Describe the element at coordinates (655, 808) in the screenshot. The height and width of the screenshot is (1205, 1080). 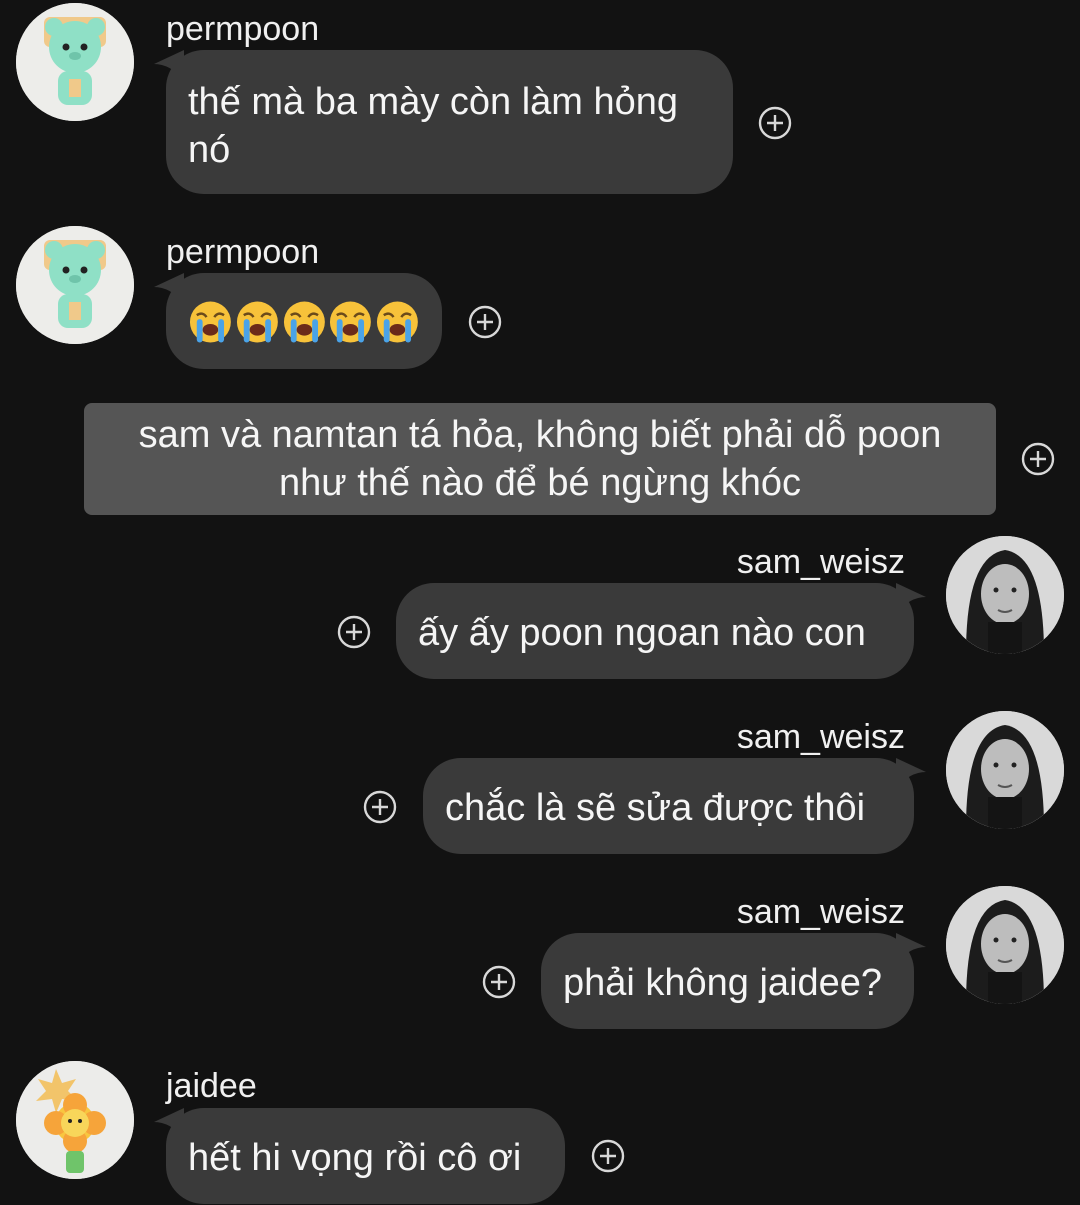
I see `message-text: chắc là sẽ sửa được thôi` at that location.